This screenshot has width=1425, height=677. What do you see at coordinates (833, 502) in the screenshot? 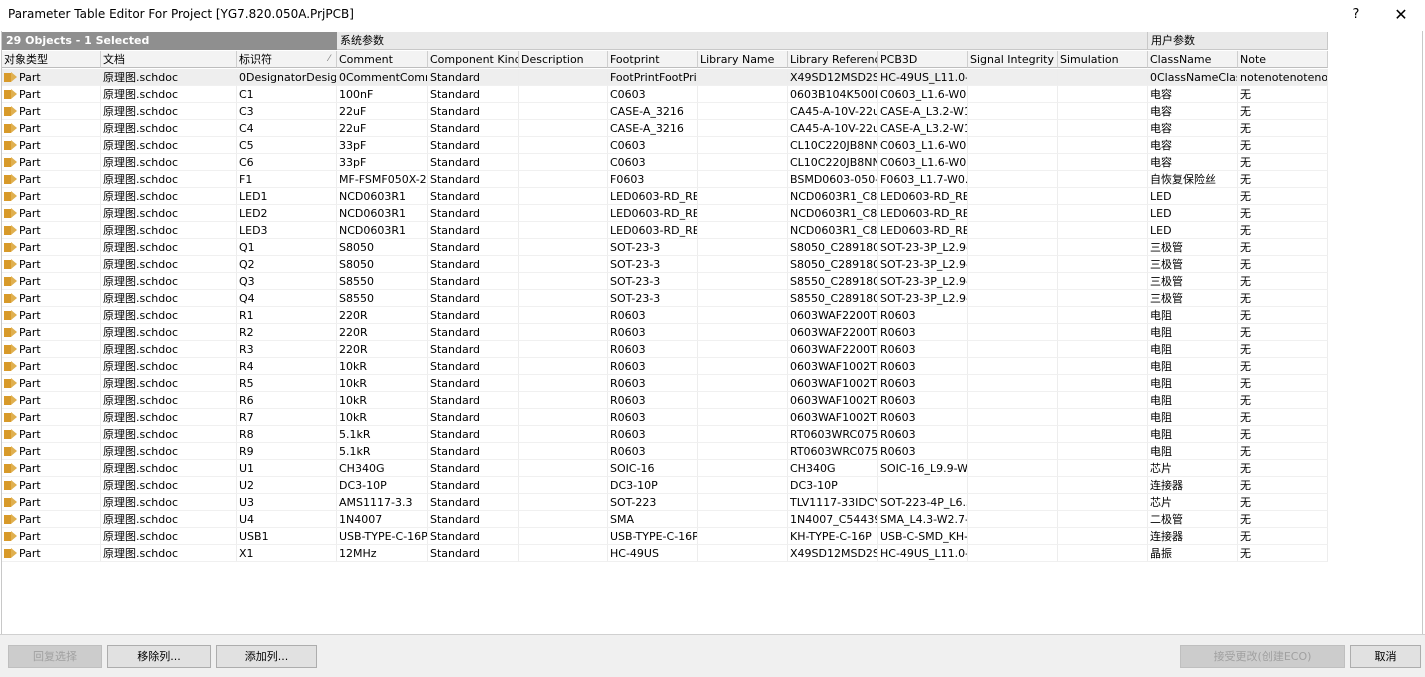
I see `cell-library-reference: TLV1117-33IDCYI` at bounding box center [833, 502].